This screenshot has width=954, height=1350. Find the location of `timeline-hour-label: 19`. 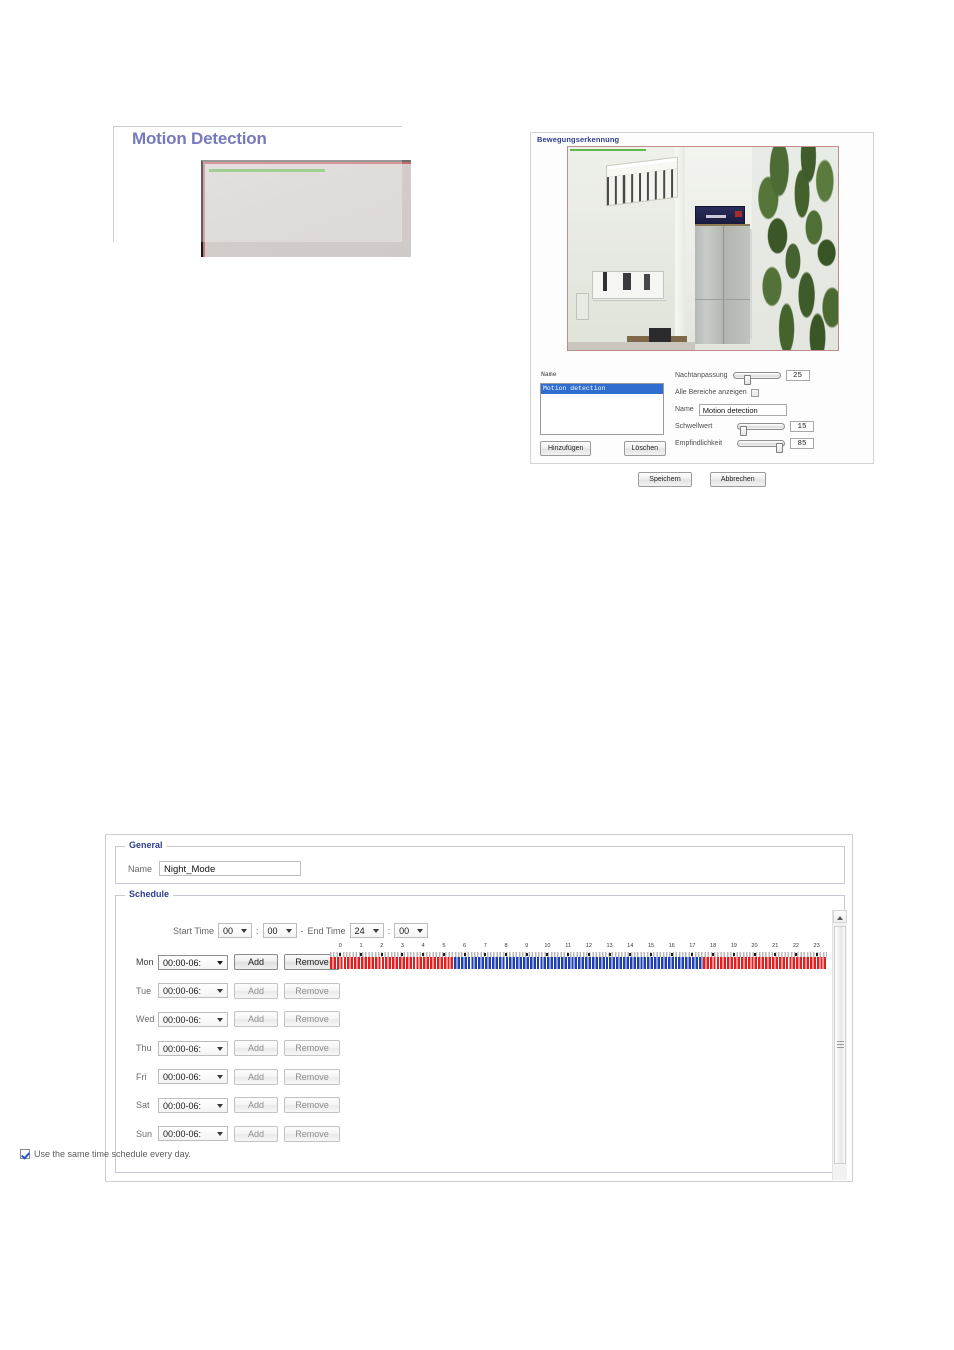

timeline-hour-label: 19 is located at coordinates (733, 946).